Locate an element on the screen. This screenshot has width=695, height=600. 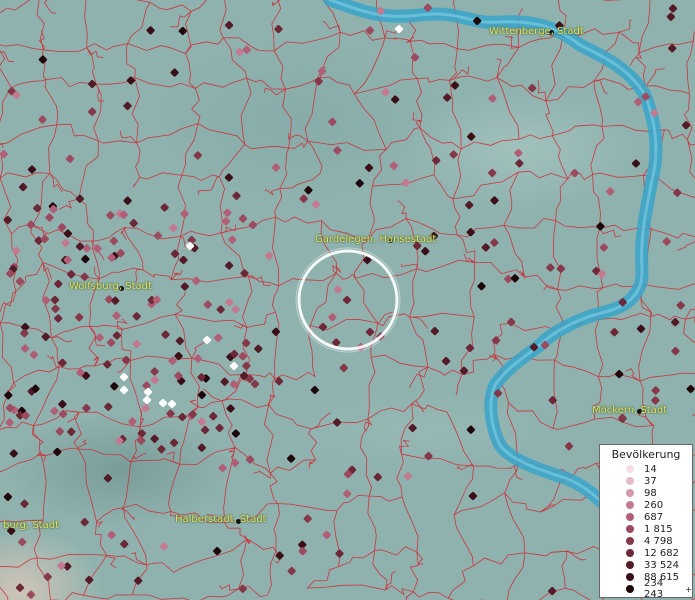
legend-item: 37 is located at coordinates (646, 481).